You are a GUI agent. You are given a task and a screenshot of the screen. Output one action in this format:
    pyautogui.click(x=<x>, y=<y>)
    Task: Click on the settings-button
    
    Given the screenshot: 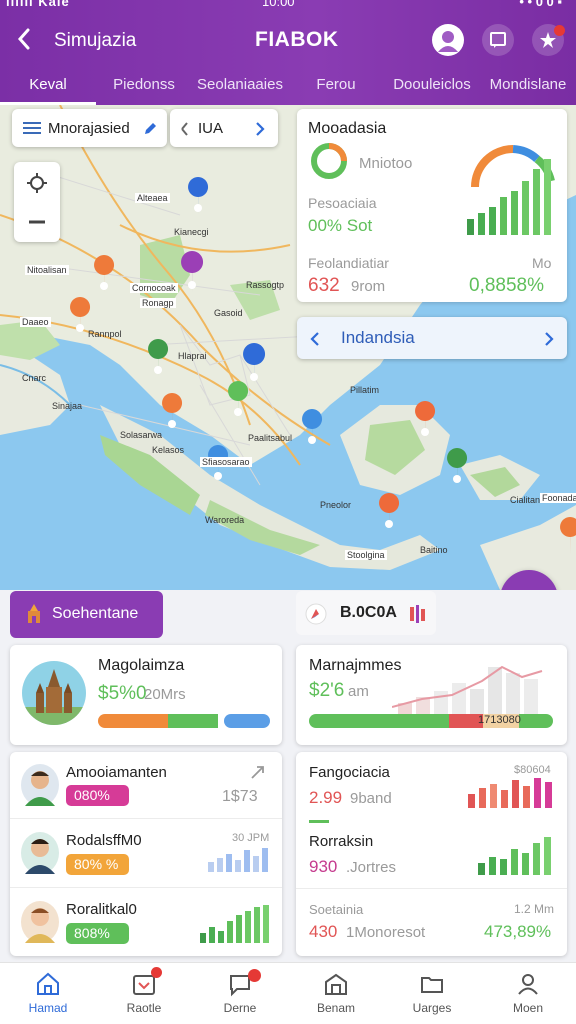 What is the action you would take?
    pyautogui.click(x=548, y=40)
    